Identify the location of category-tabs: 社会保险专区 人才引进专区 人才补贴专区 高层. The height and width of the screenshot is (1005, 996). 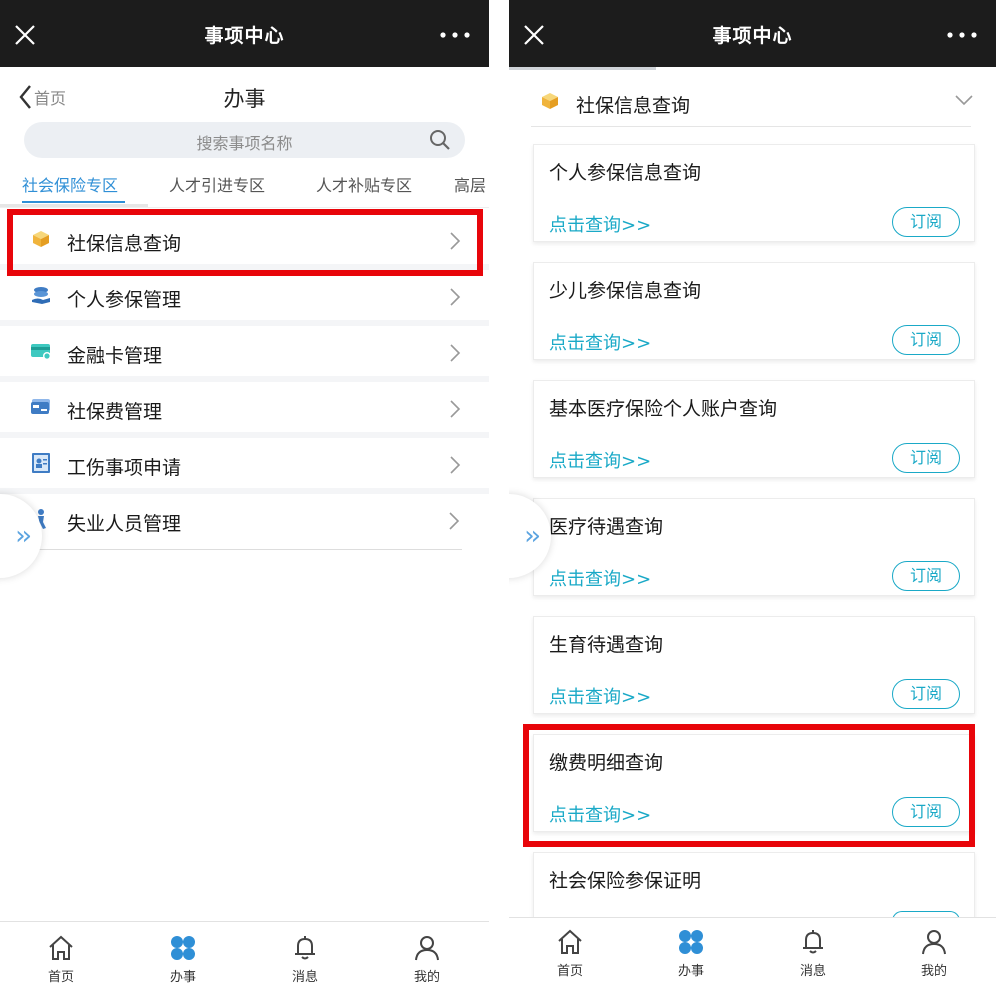
(244, 188).